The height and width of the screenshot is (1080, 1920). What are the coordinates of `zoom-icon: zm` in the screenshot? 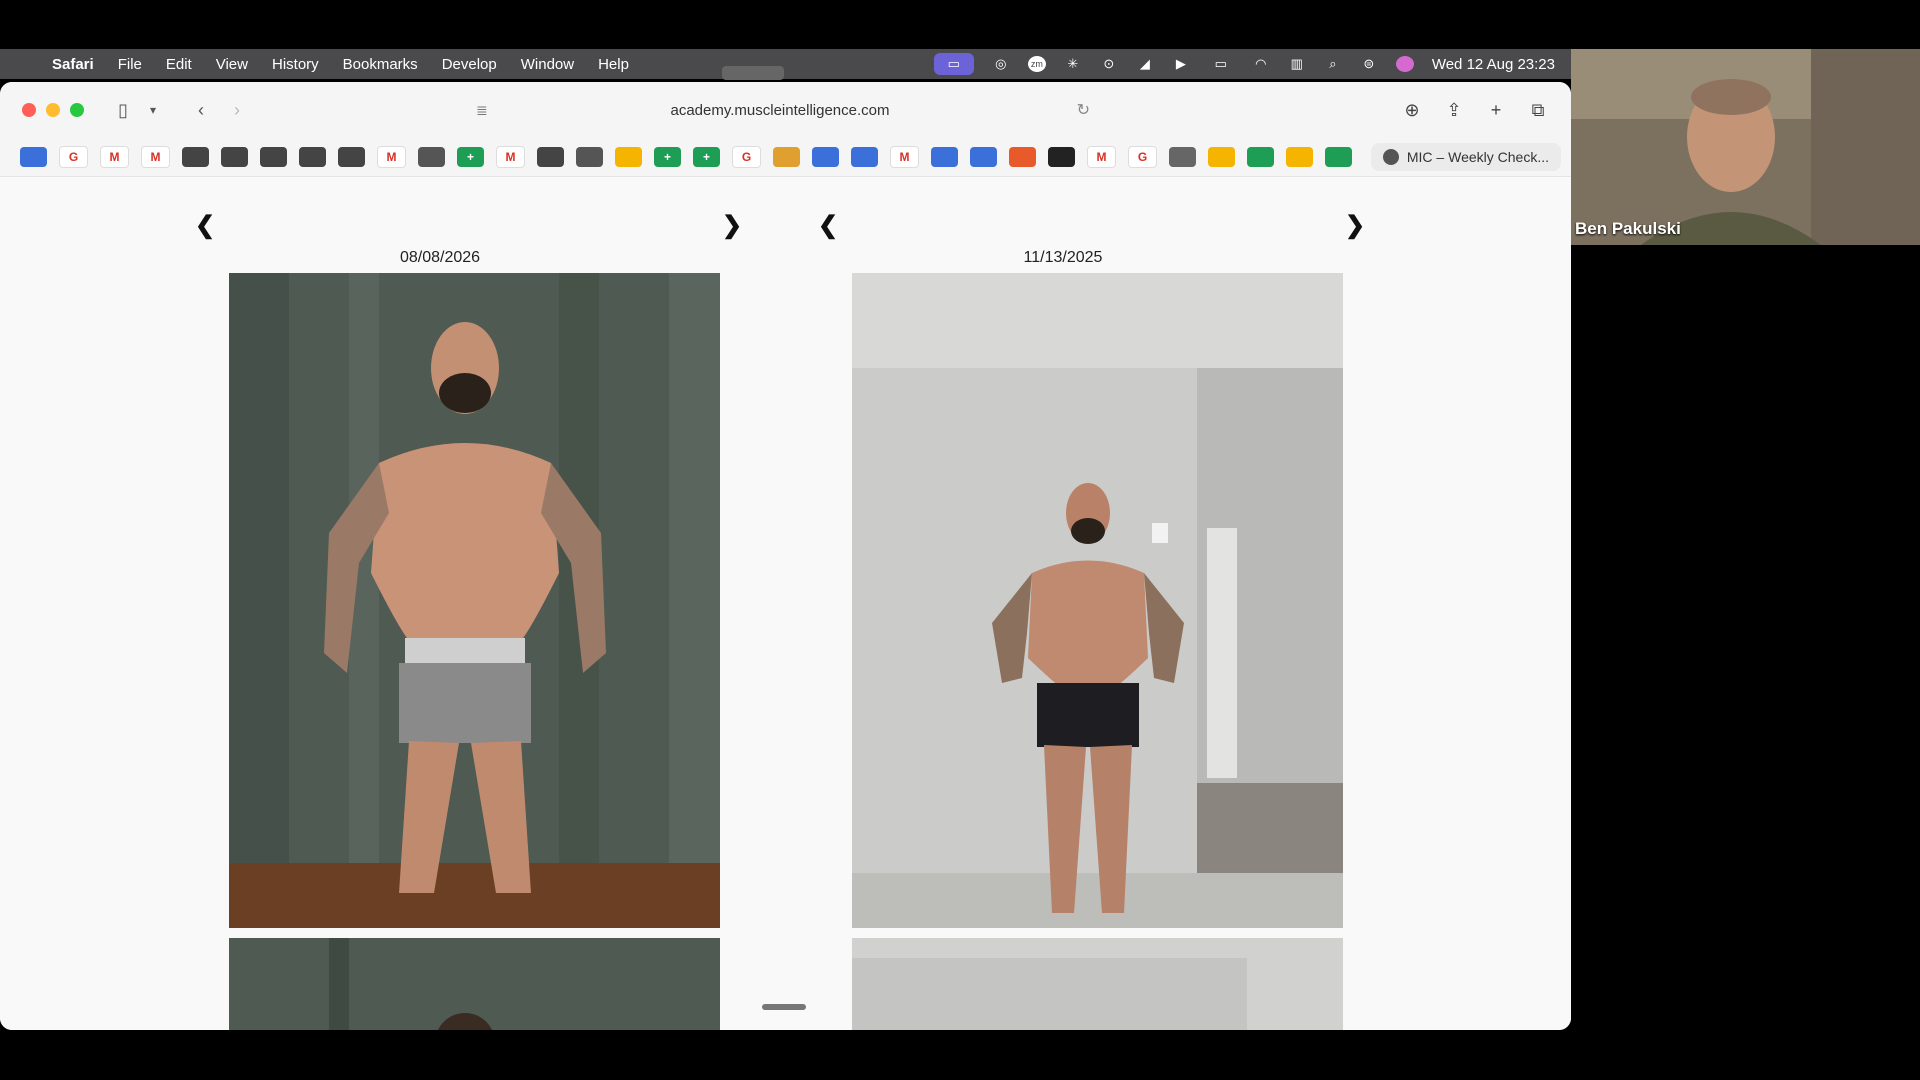 It's located at (1036, 64).